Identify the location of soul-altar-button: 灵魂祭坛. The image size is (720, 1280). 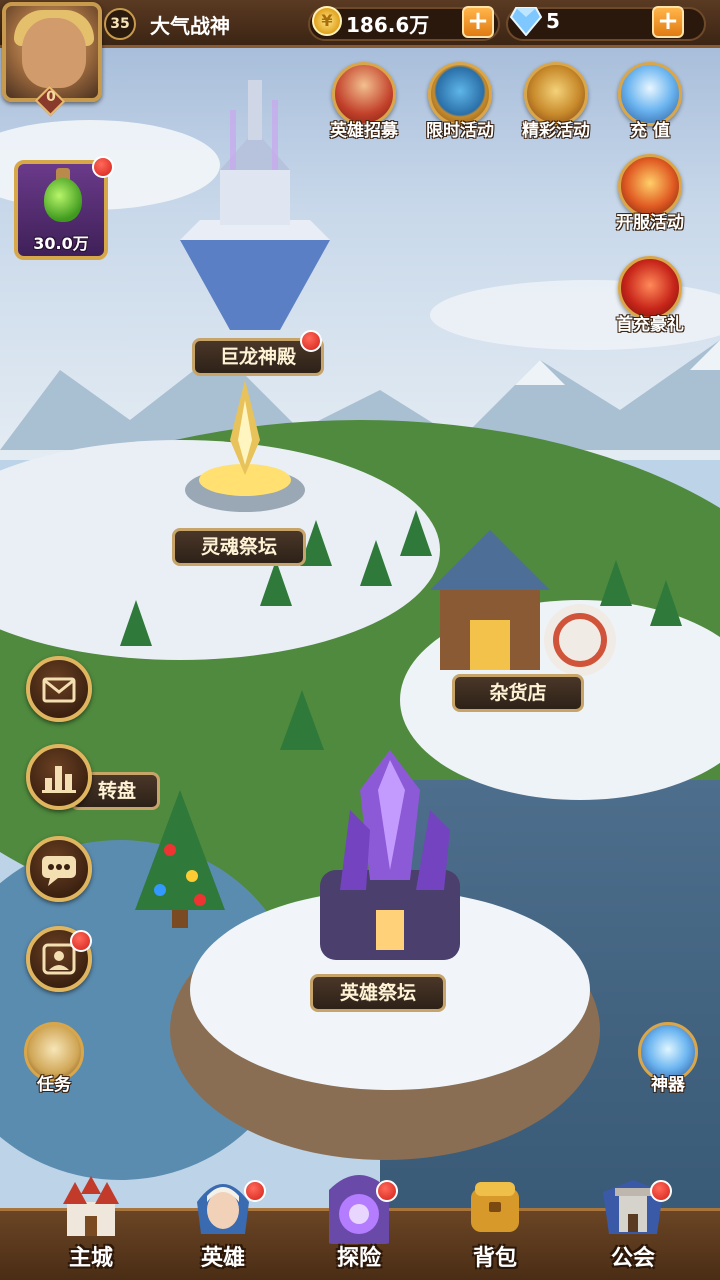
(239, 547).